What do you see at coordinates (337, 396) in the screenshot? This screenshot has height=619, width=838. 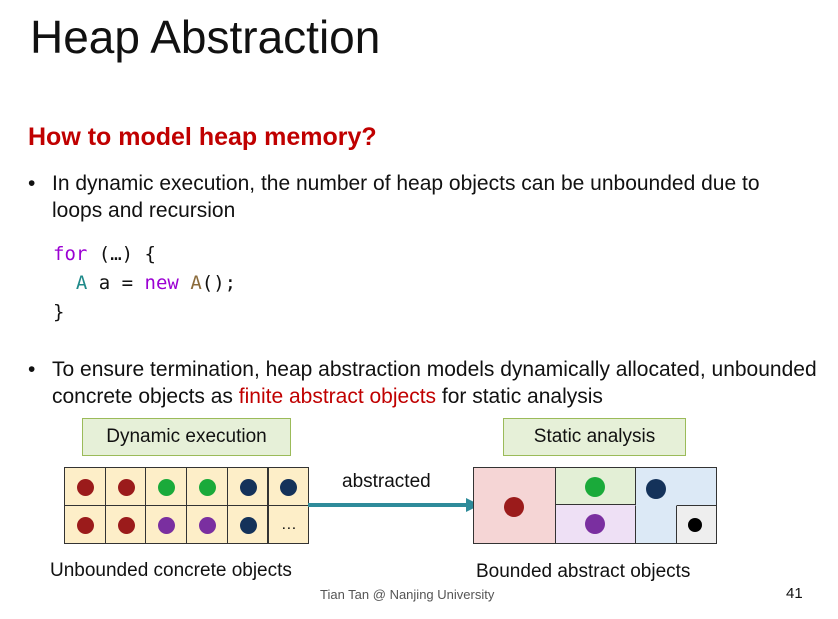 I see `bullet-highlight: finite abstract objects` at bounding box center [337, 396].